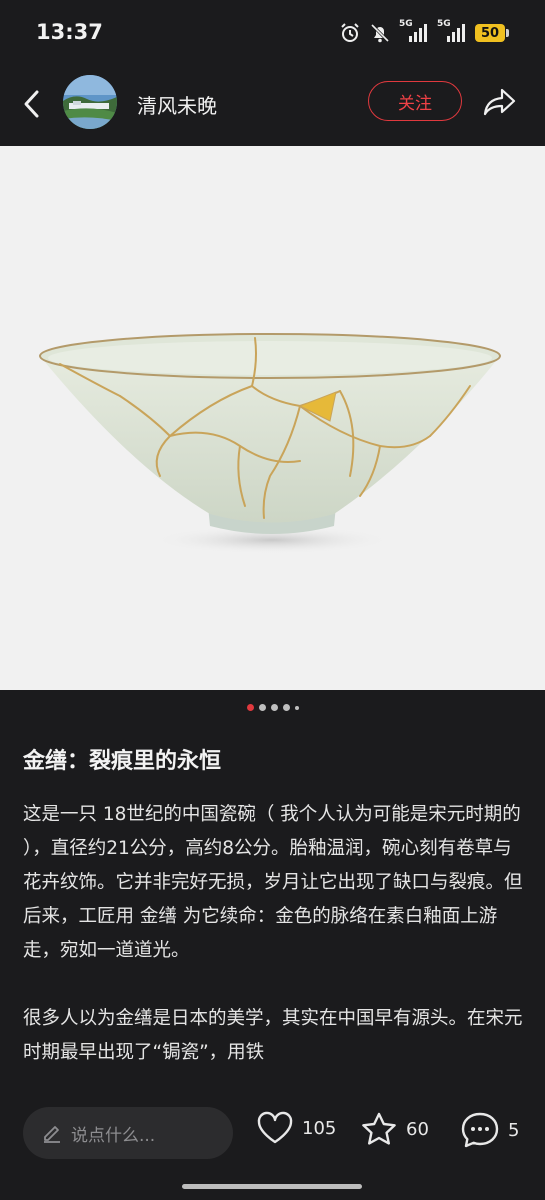  Describe the element at coordinates (480, 1130) in the screenshot. I see `comment-bubble-icon` at that location.